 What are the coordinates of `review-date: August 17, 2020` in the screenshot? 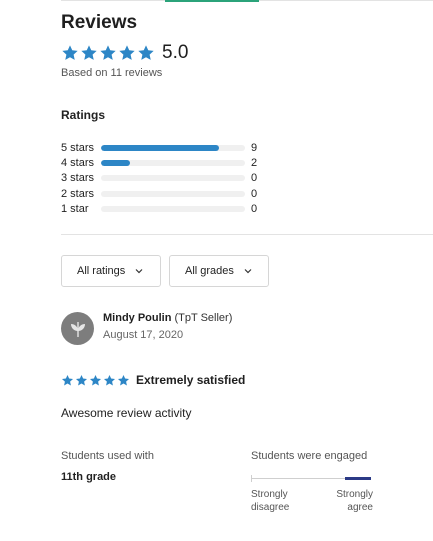 It's located at (143, 335).